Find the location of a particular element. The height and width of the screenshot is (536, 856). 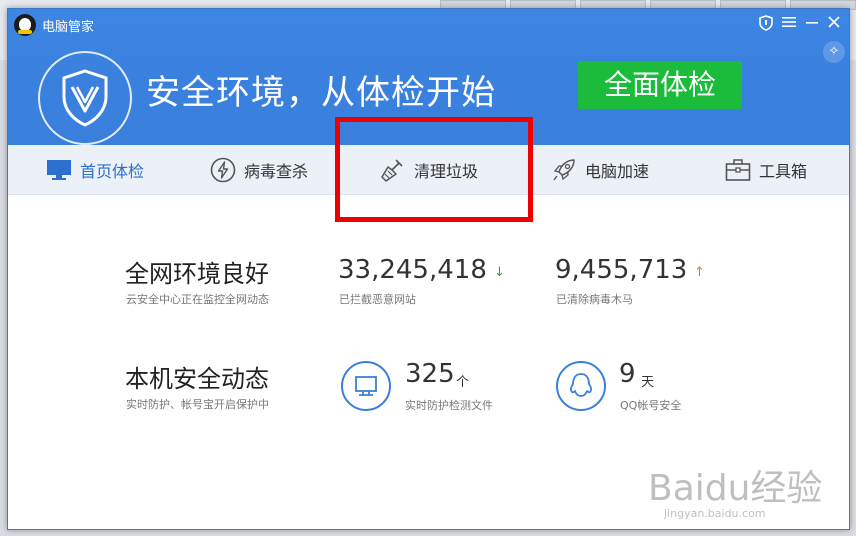

watermark-url: jingyan.baidu.com is located at coordinates (715, 513).